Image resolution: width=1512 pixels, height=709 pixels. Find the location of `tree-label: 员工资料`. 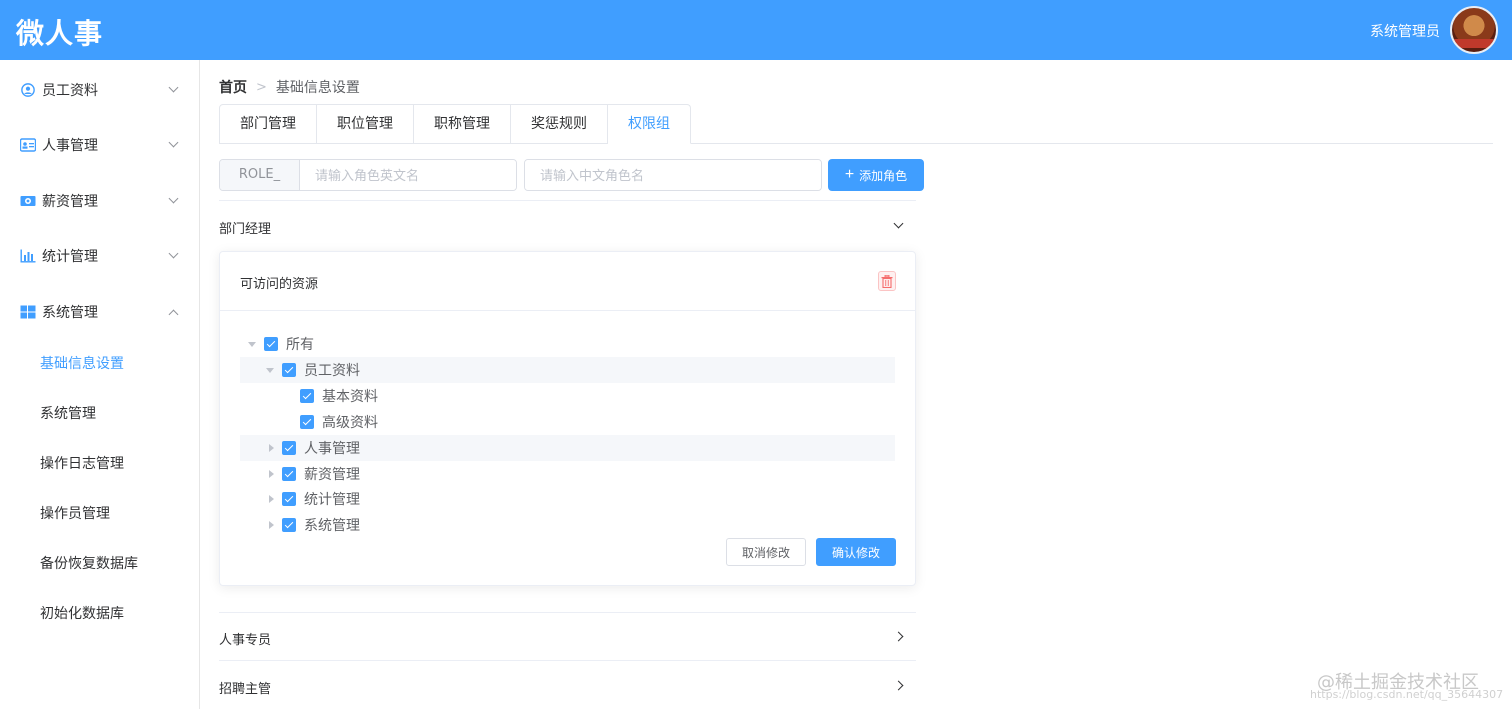

tree-label: 员工资料 is located at coordinates (332, 371).